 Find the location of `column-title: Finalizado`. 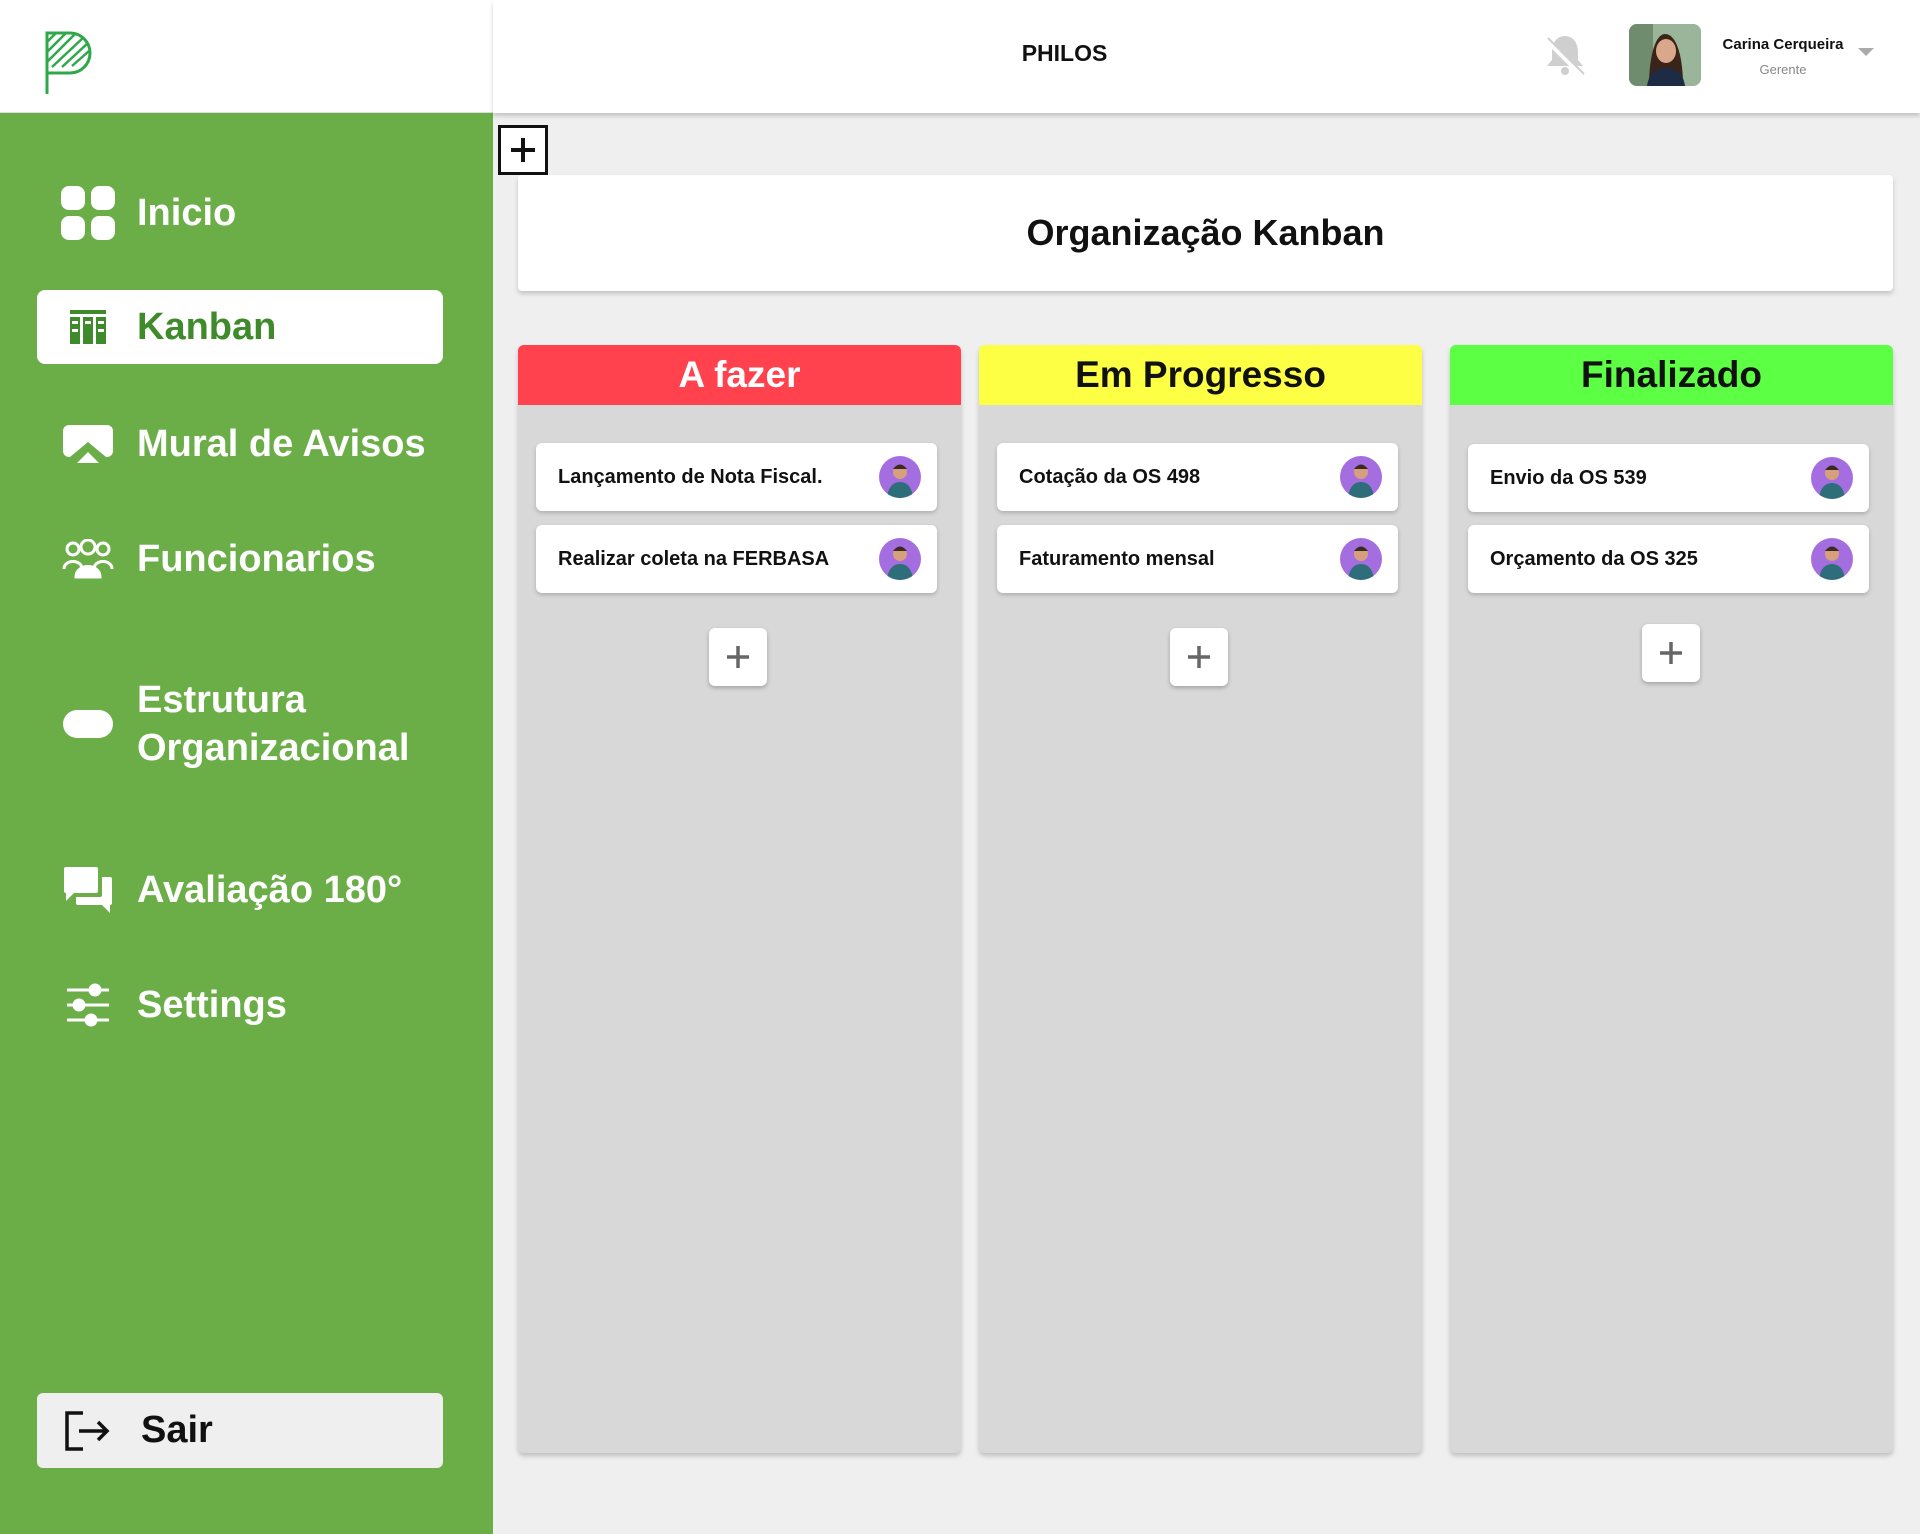

column-title: Finalizado is located at coordinates (1671, 375).